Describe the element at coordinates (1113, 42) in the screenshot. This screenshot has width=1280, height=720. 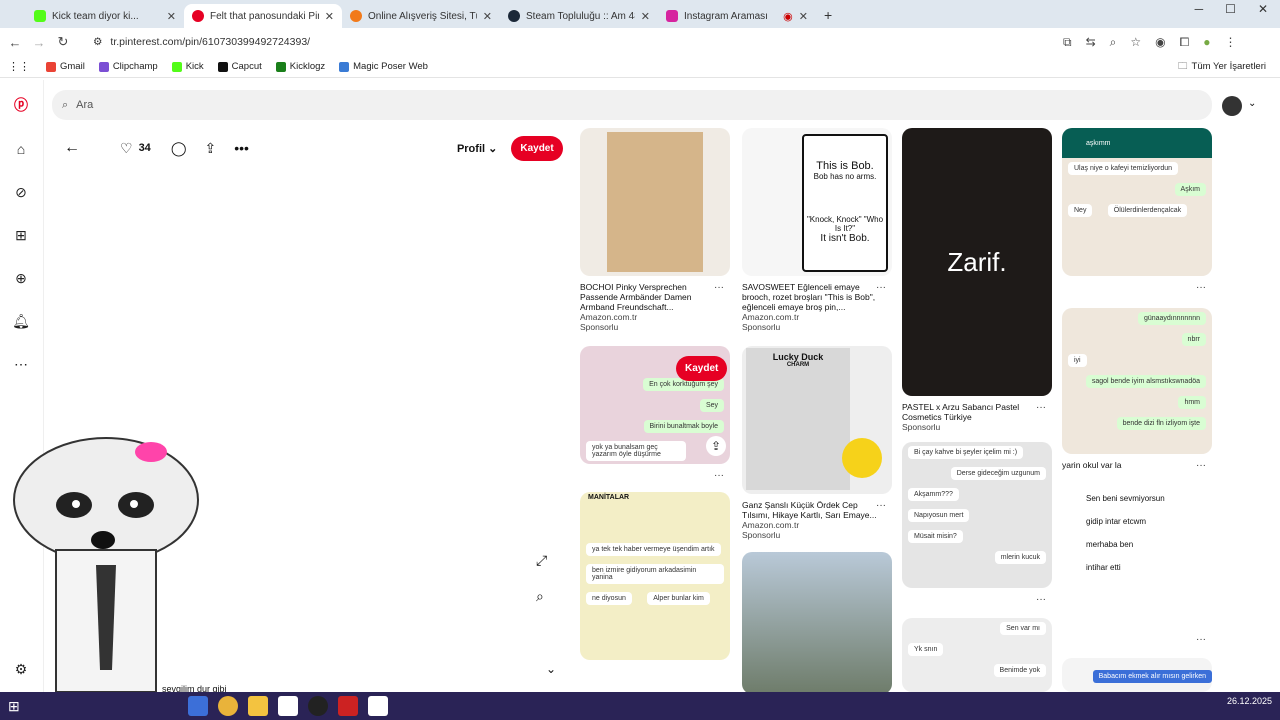
I see `zoom-icon: ⌕` at that location.